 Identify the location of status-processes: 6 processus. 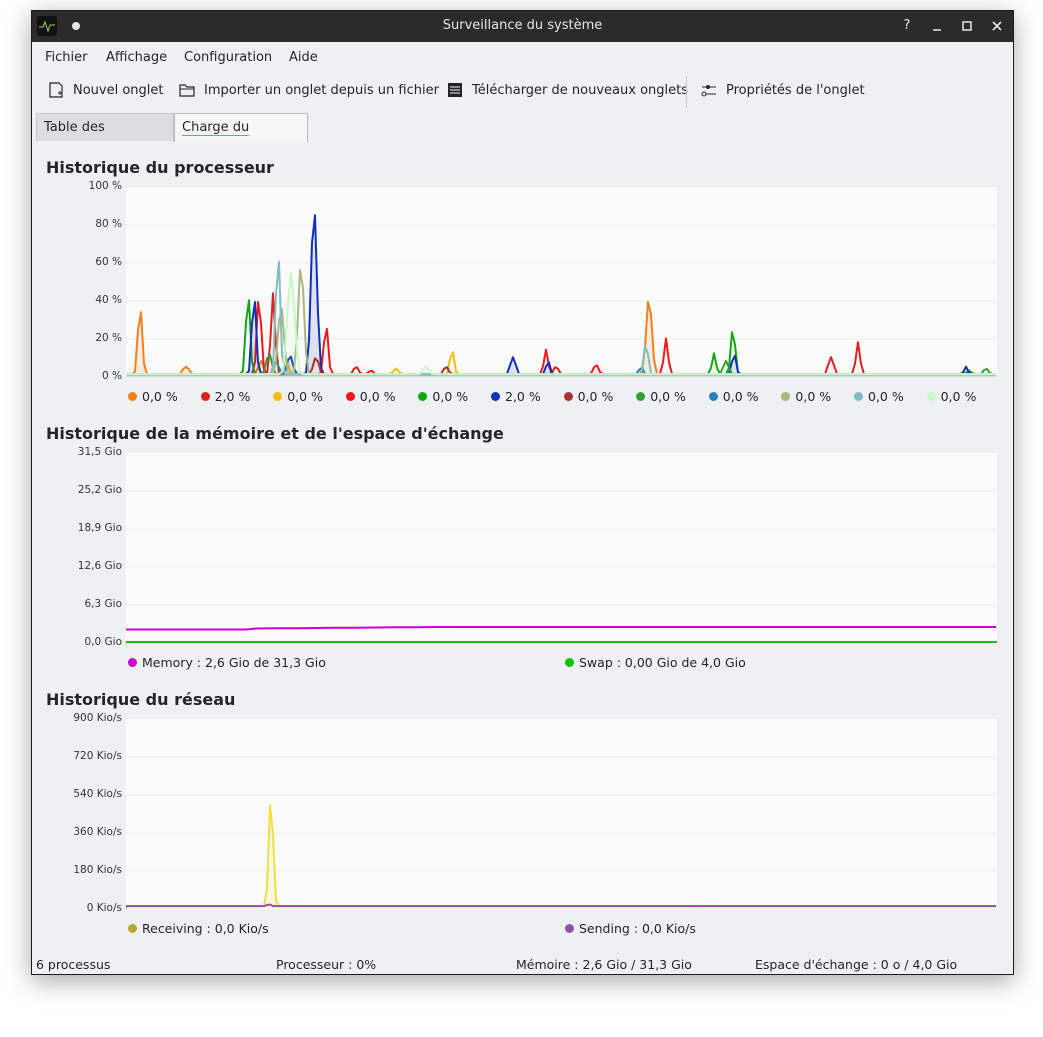
(73, 964).